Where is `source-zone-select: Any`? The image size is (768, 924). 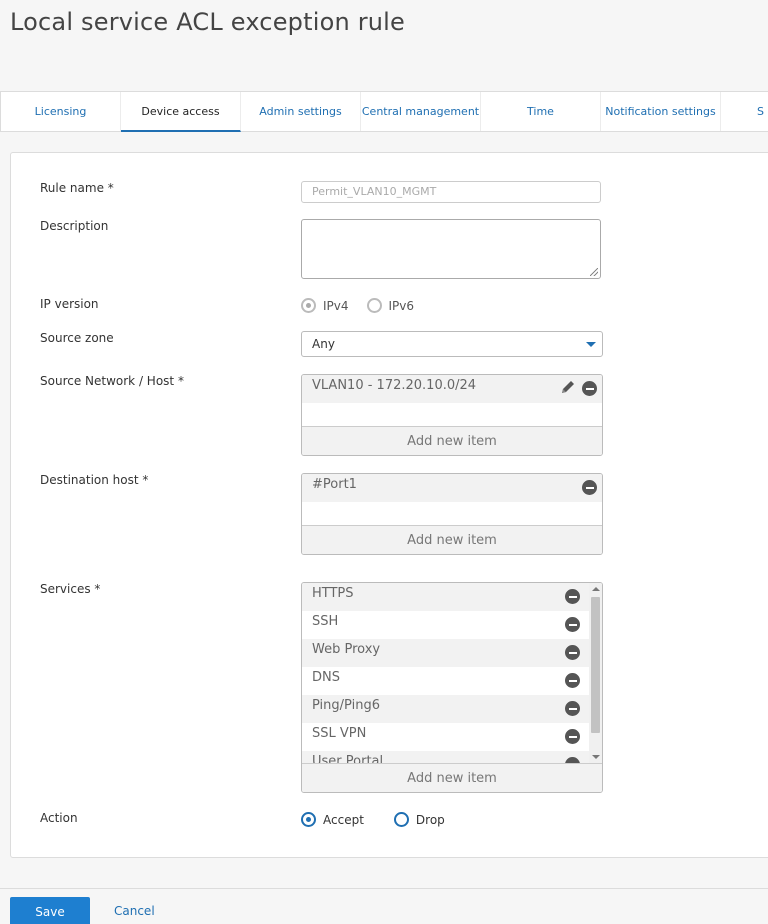
source-zone-select: Any is located at coordinates (452, 344).